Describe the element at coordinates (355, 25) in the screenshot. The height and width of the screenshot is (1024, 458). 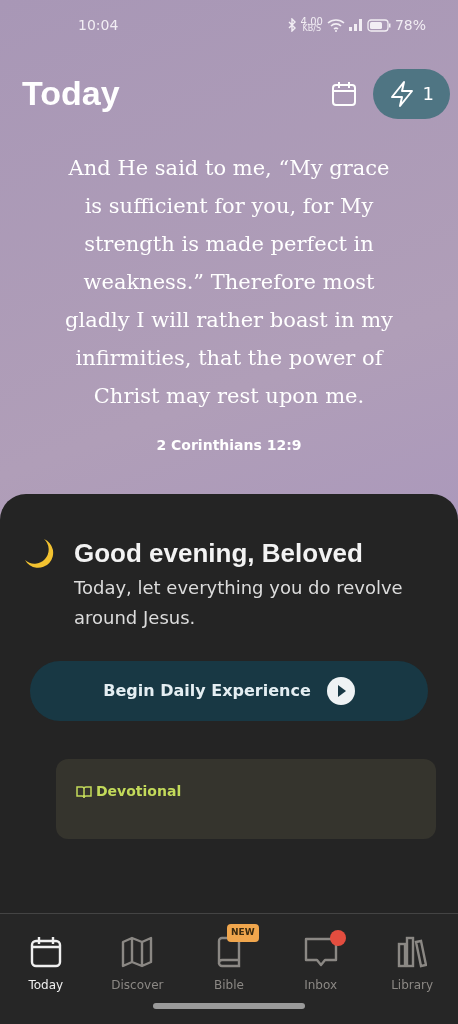
I see `signal-icon` at that location.